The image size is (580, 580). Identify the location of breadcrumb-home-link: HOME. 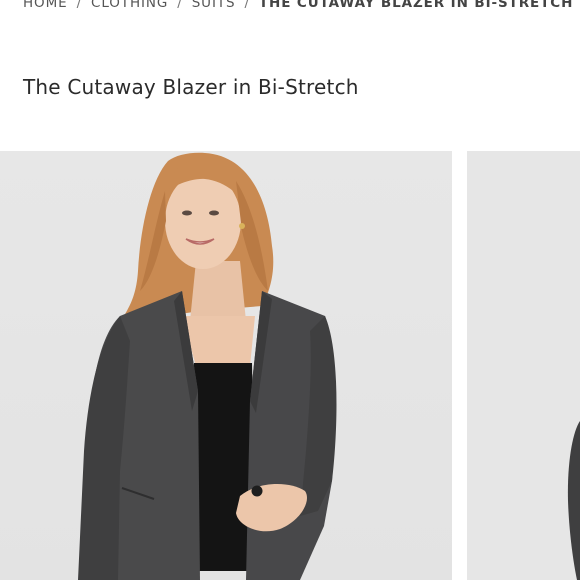
(45, 5).